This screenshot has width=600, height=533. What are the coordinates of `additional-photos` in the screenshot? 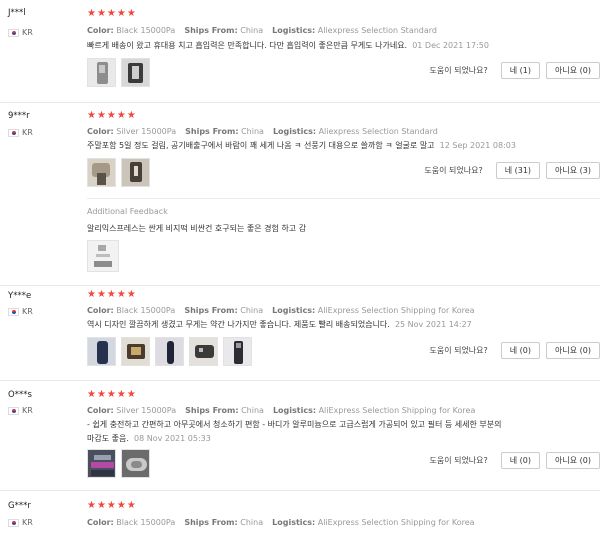 It's located at (103, 256).